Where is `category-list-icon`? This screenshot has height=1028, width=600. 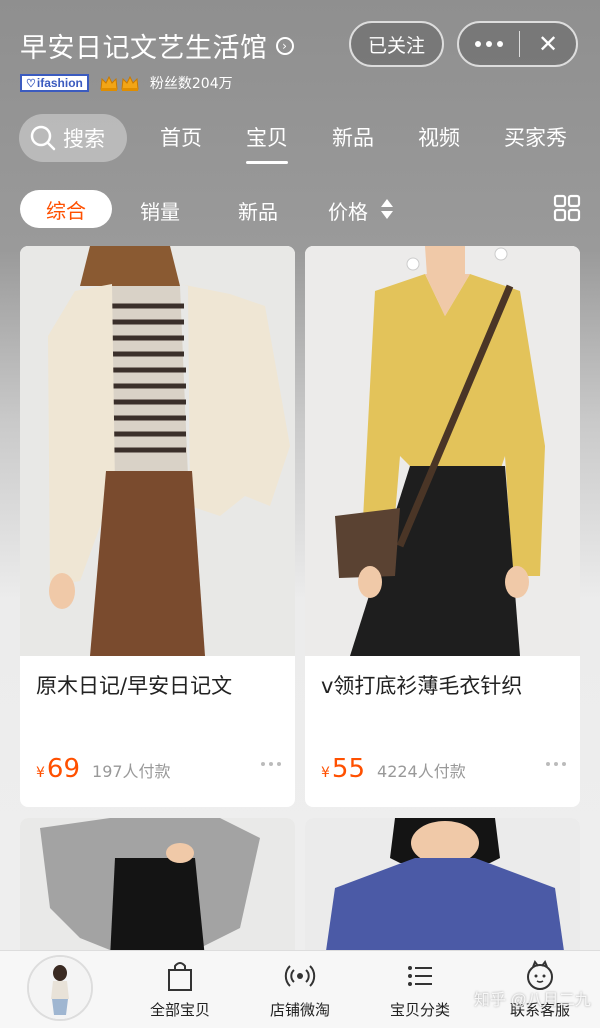 category-list-icon is located at coordinates (420, 976).